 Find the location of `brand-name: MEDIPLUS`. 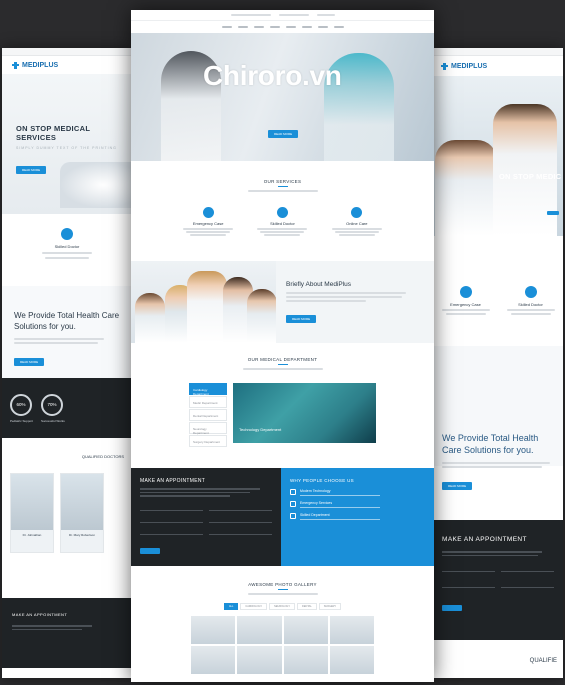

brand-name: MEDIPLUS is located at coordinates (469, 66).